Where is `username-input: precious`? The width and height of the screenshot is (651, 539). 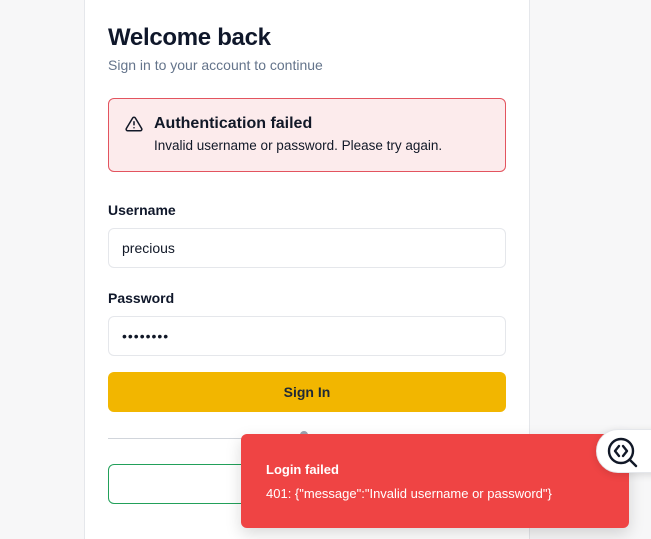 username-input: precious is located at coordinates (307, 248).